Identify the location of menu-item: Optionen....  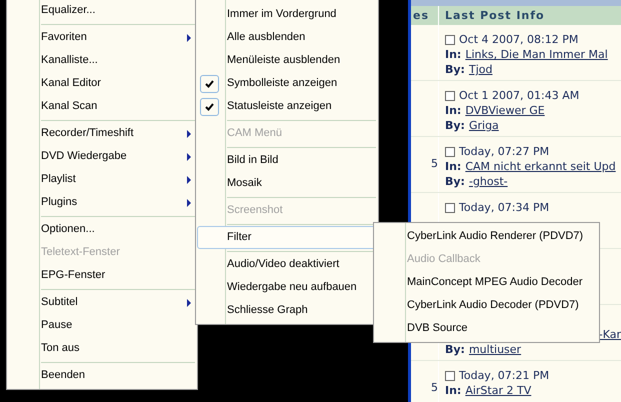
(102, 229).